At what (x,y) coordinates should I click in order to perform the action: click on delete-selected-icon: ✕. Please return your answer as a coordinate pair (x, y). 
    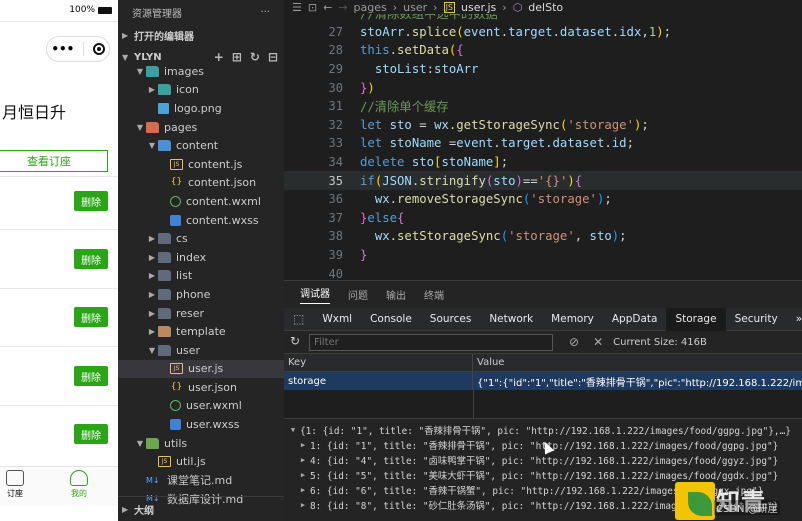
    Looking at the image, I should click on (598, 342).